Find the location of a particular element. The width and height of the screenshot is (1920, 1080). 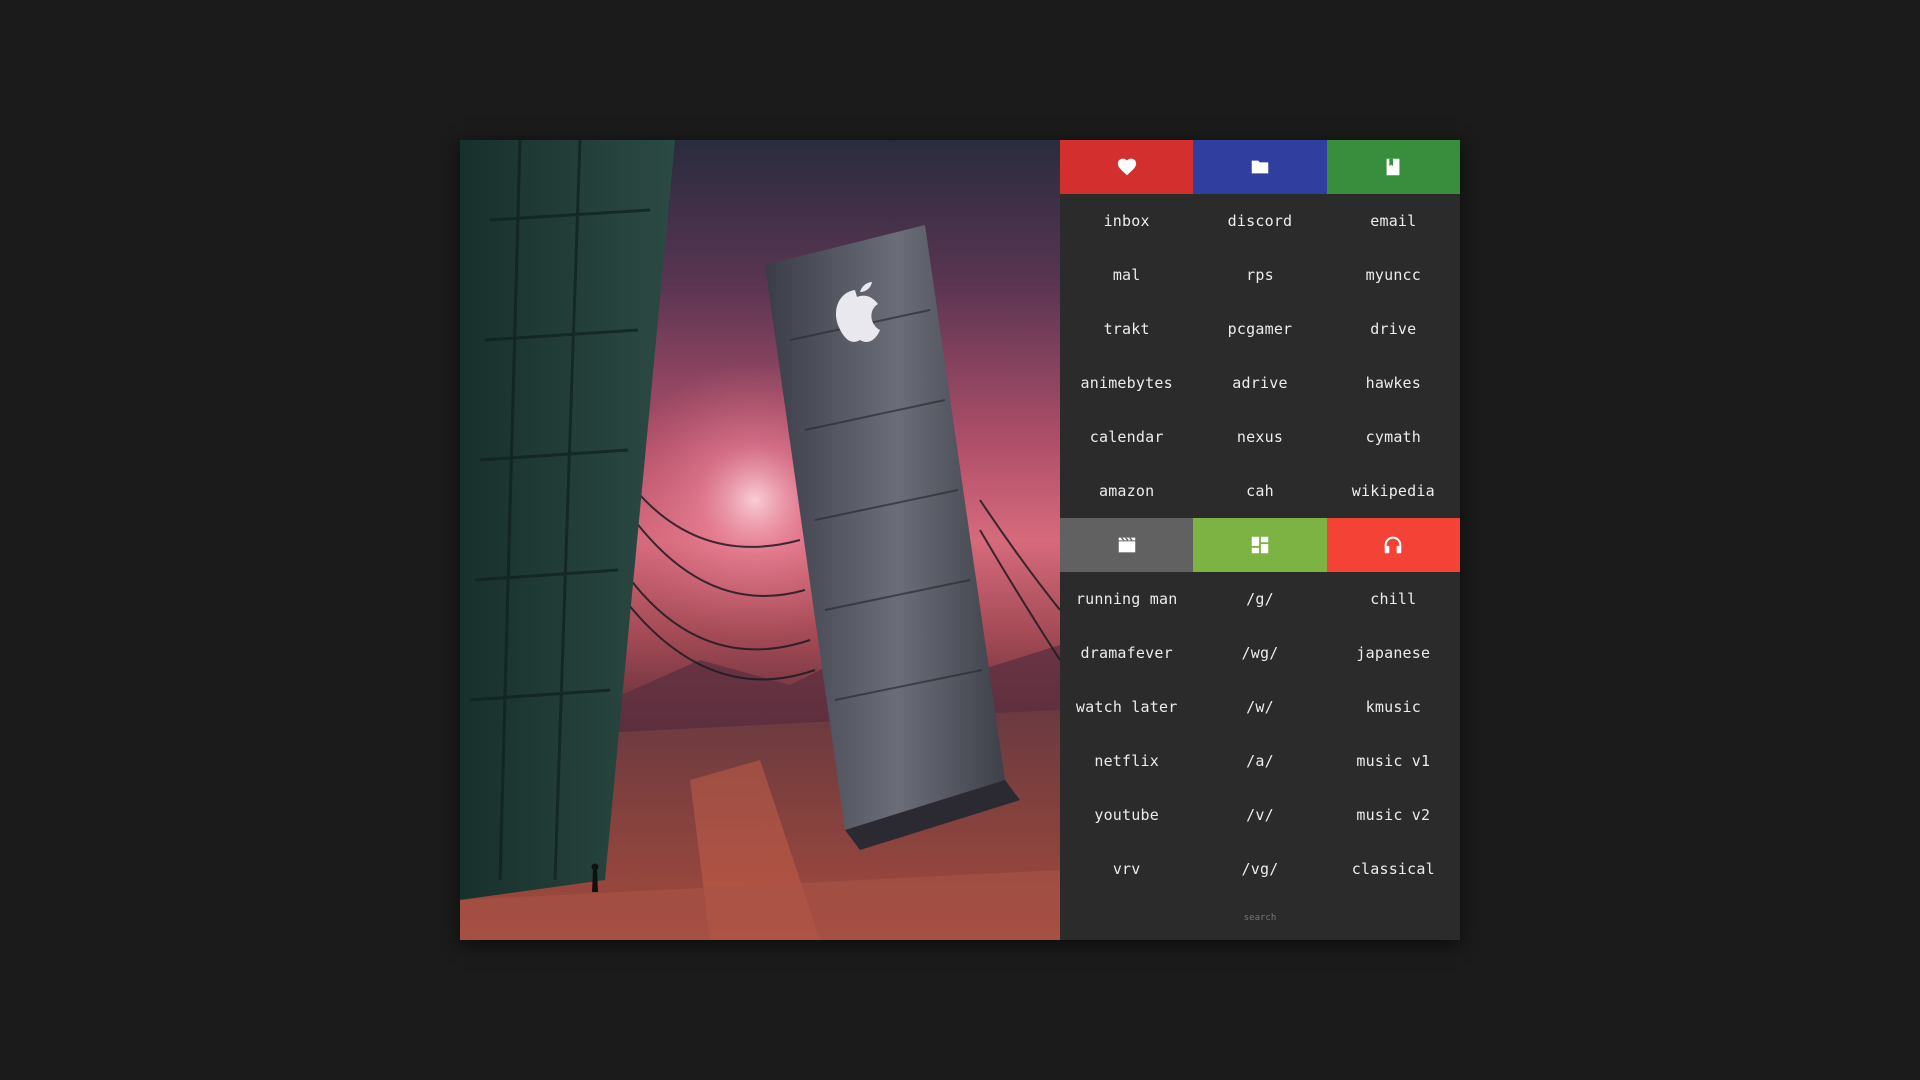

section-1-header is located at coordinates (1260, 167).